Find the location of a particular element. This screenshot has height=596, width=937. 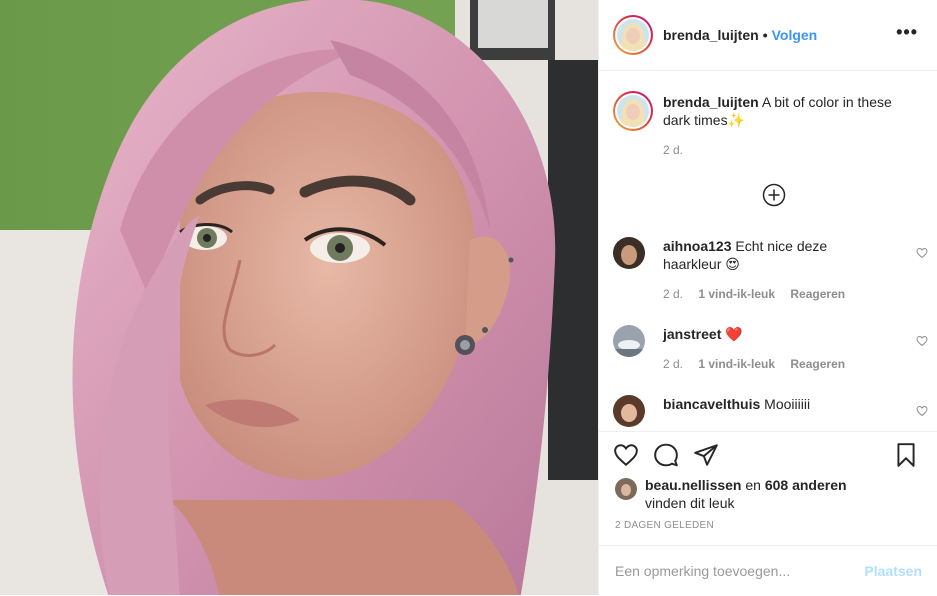

caption-avatar-image is located at coordinates (633, 111).